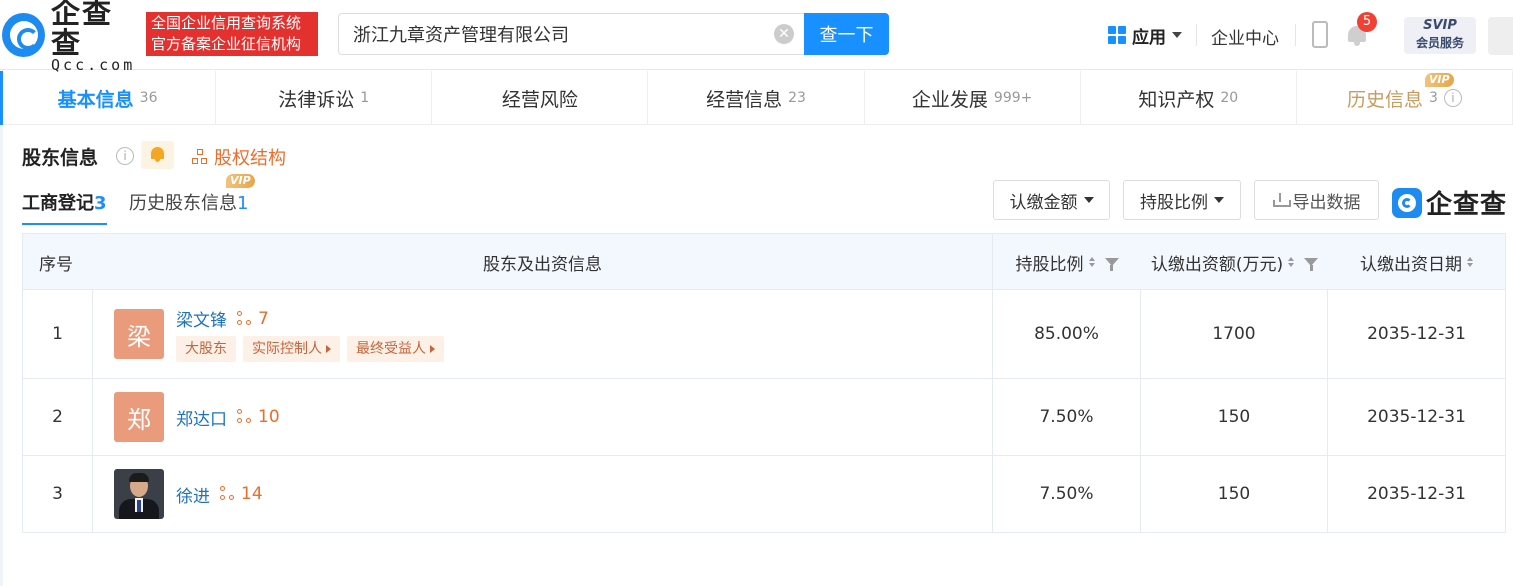 The image size is (1513, 586). What do you see at coordinates (72, 36) in the screenshot?
I see `logo: 企查查 Qcc.com` at bounding box center [72, 36].